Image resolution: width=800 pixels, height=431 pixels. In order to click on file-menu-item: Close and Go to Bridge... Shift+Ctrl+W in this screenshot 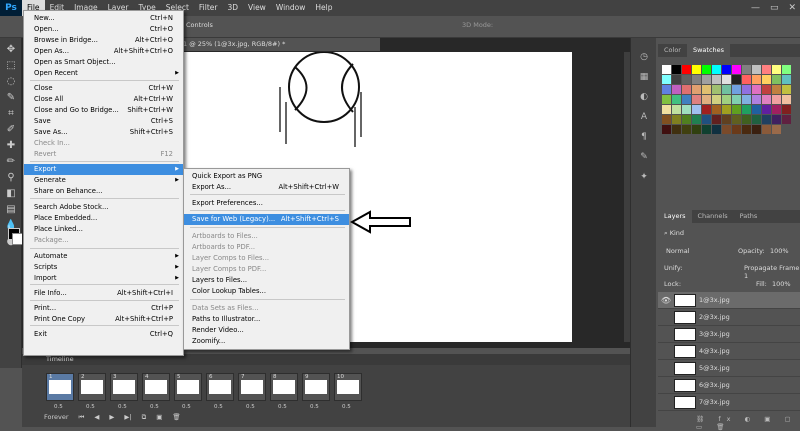, I will do `click(103, 110)`.